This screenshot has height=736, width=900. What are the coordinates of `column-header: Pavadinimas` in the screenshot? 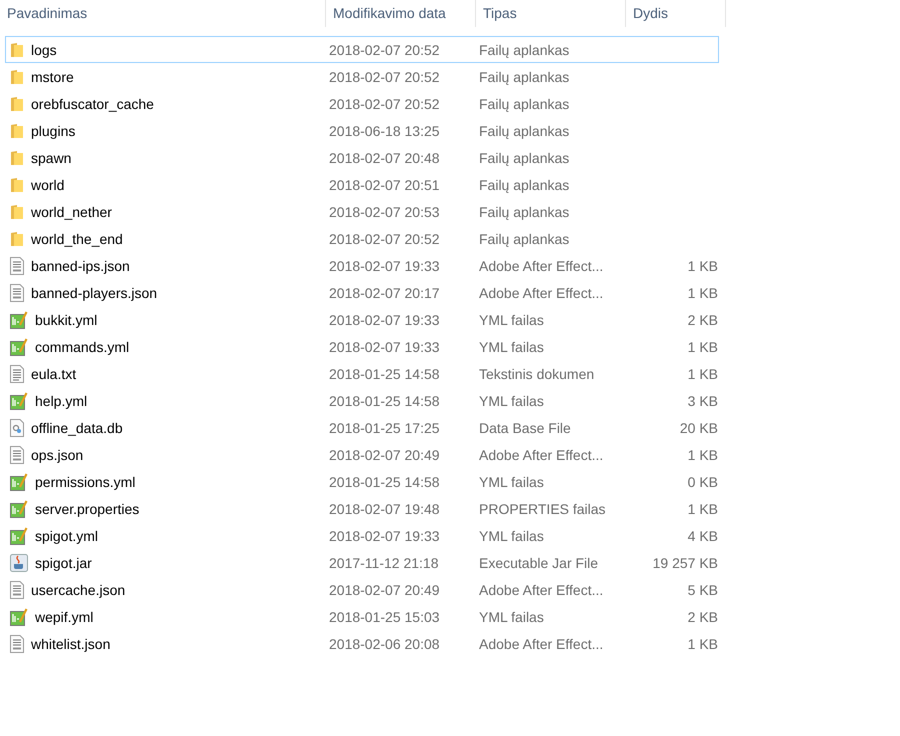 It's located at (163, 13).